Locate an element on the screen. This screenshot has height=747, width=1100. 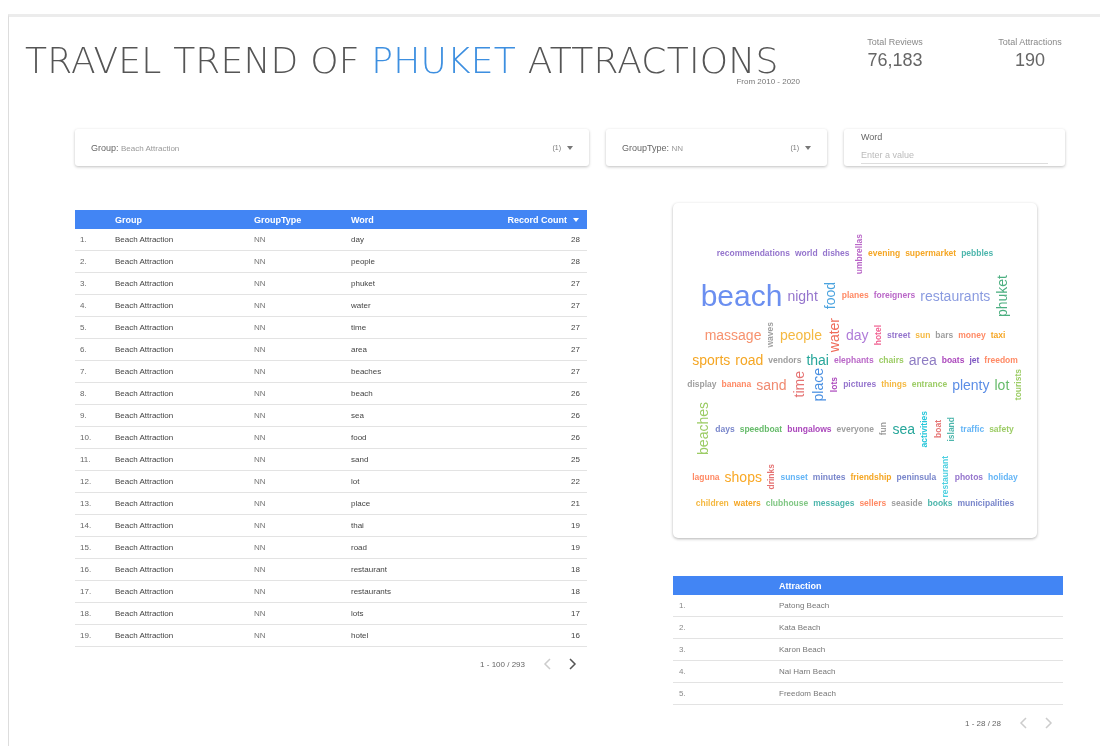
cloud-word: laguna is located at coordinates (706, 477).